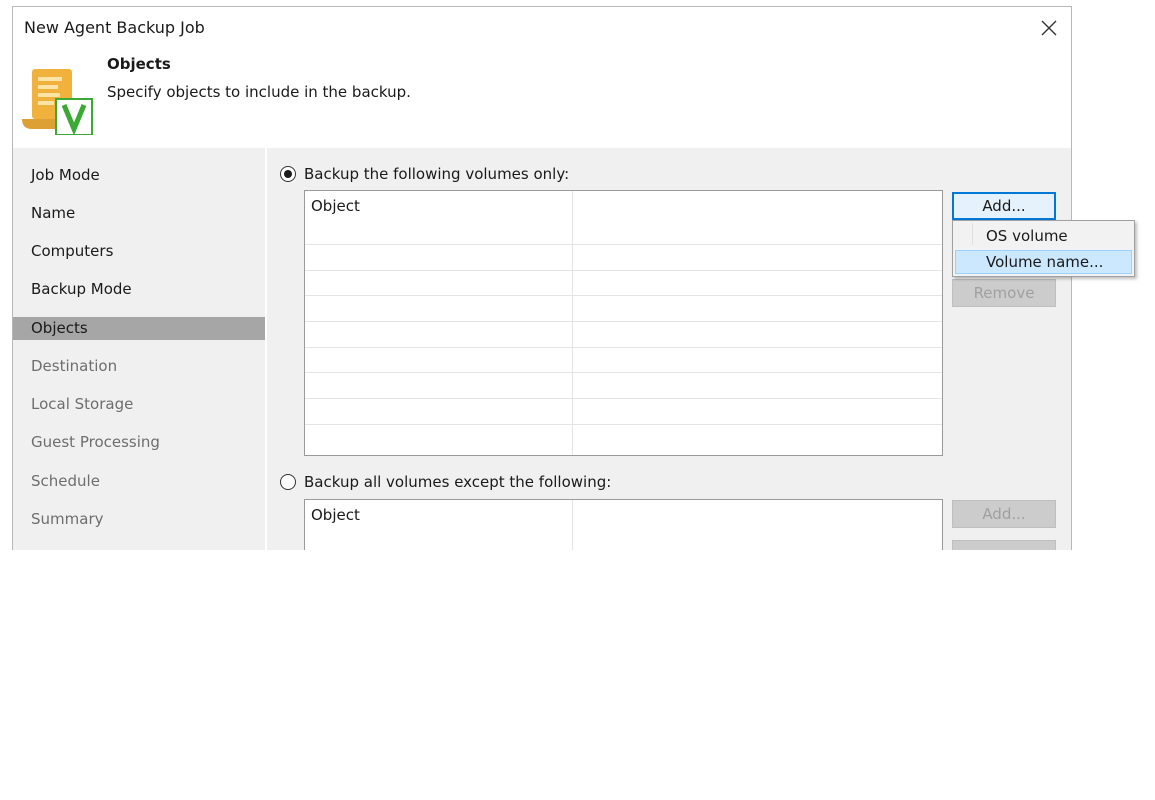  I want to click on radio-selected-icon, so click(288, 174).